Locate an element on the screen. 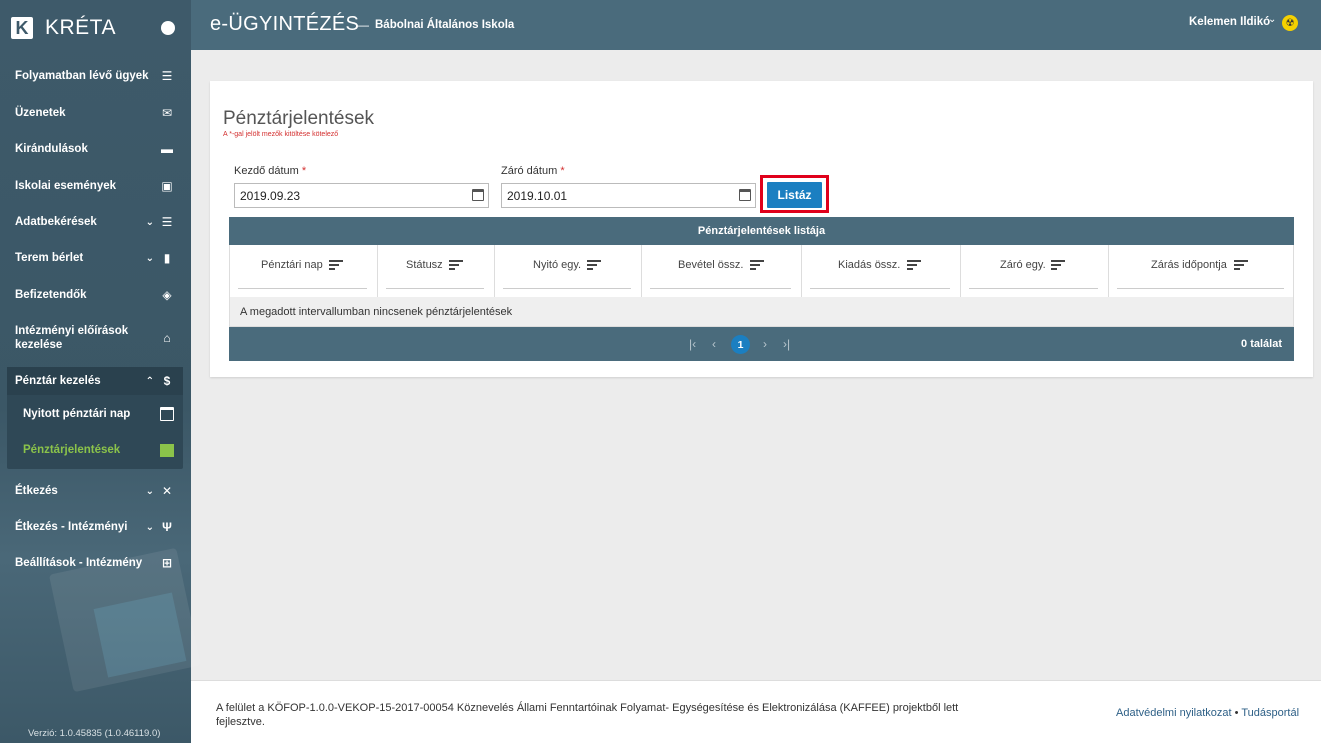 This screenshot has height=743, width=1321. sidebar-subitem-label: Nyitott pénztári nap is located at coordinates (77, 414).